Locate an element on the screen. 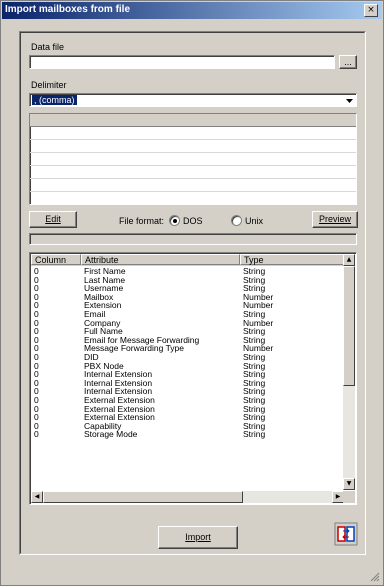  vertical-scrollbar: ▲ ▼ is located at coordinates (349, 372).